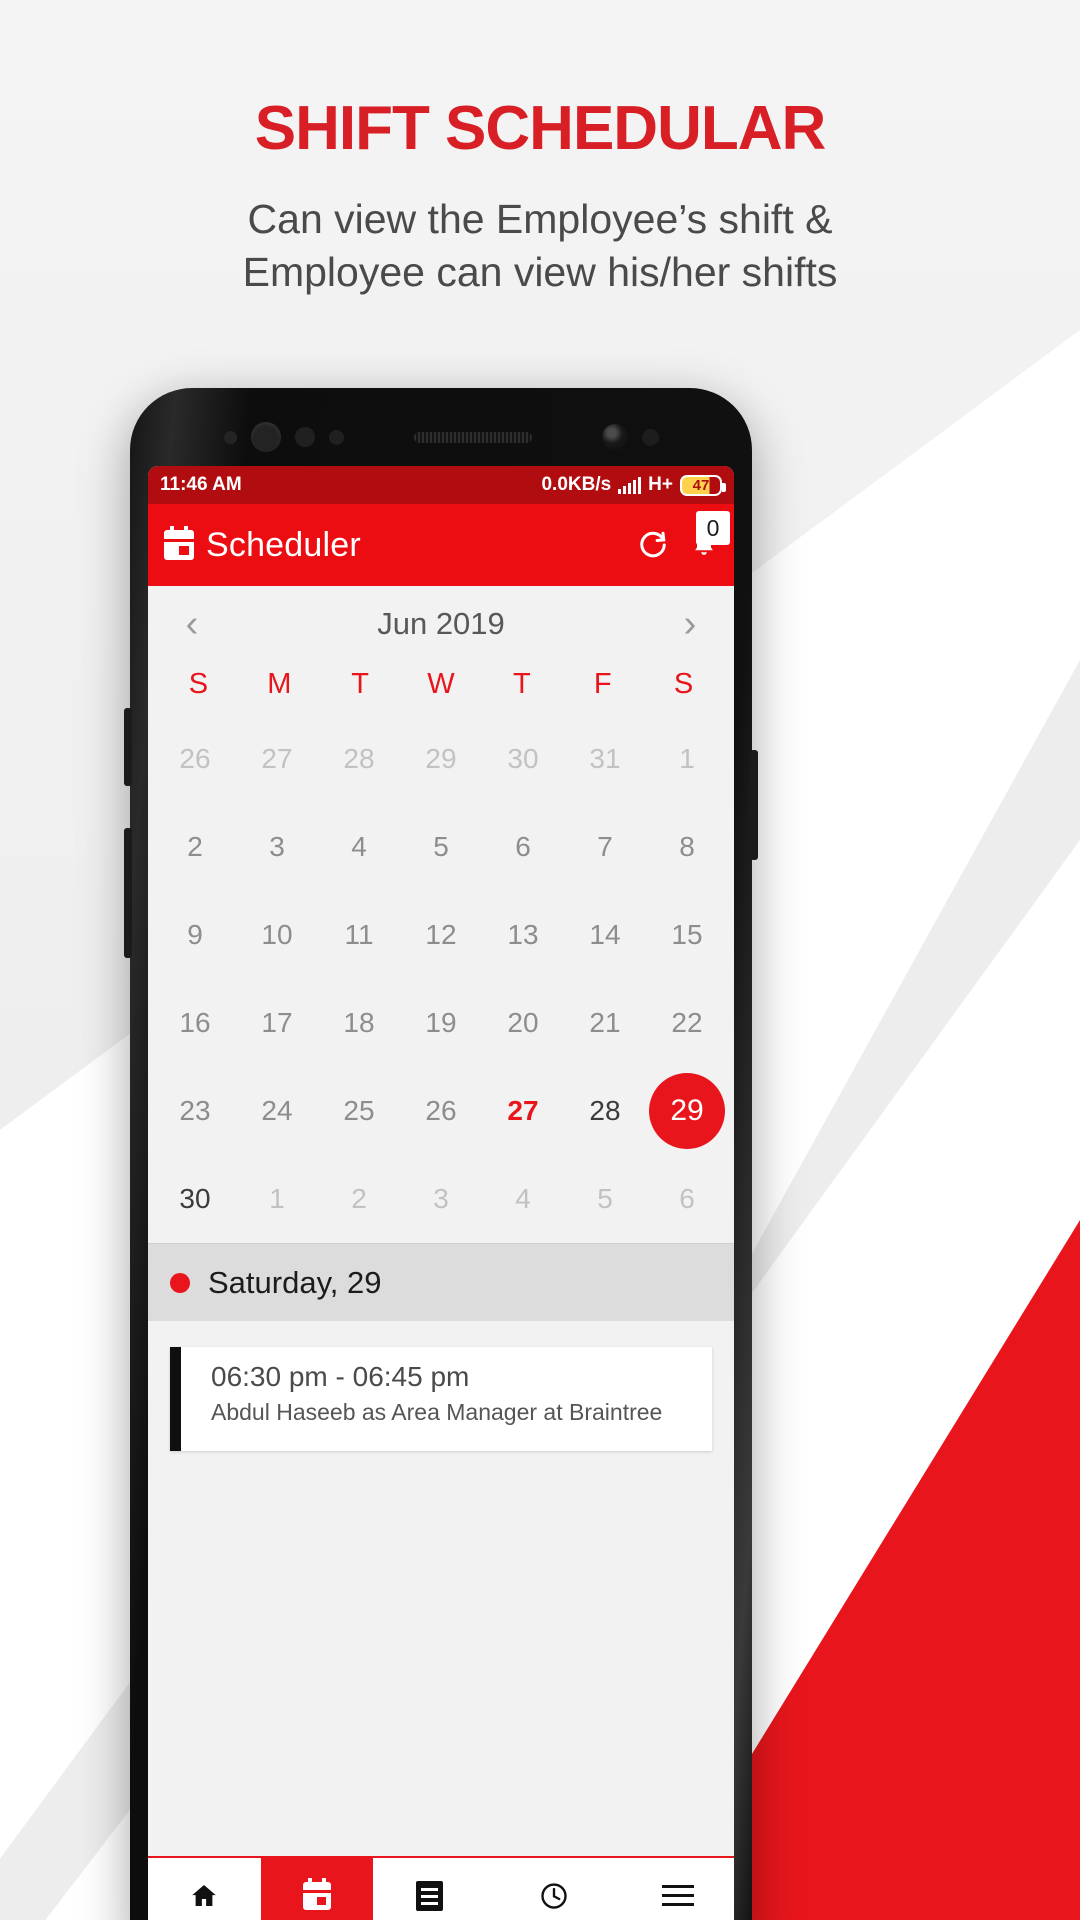  Describe the element at coordinates (430, 1896) in the screenshot. I see `list-icon` at that location.